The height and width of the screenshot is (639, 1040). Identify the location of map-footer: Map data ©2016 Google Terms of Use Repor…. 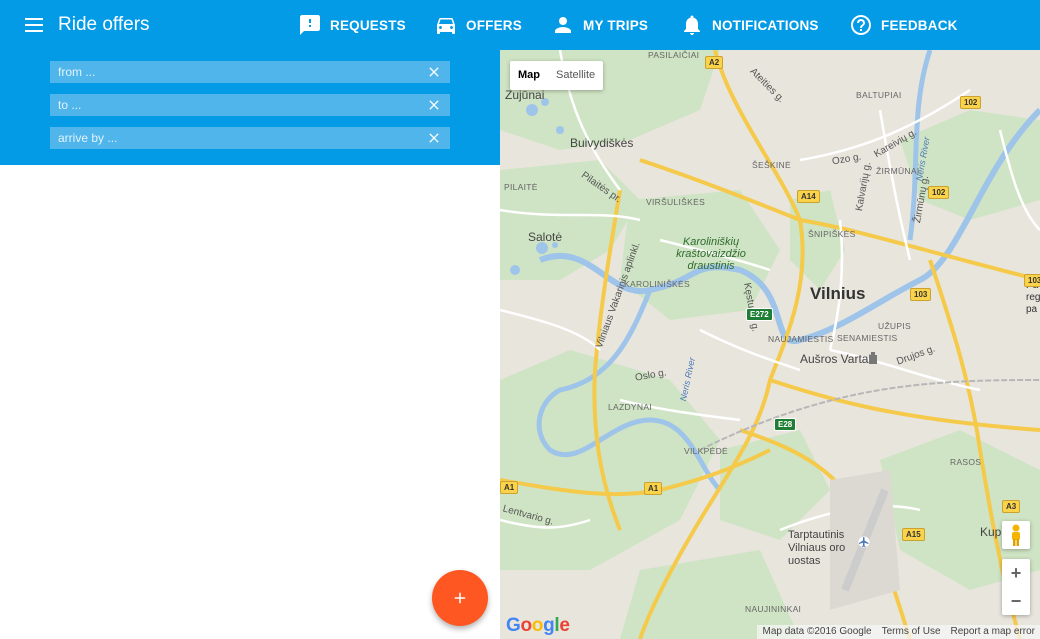
(898, 632).